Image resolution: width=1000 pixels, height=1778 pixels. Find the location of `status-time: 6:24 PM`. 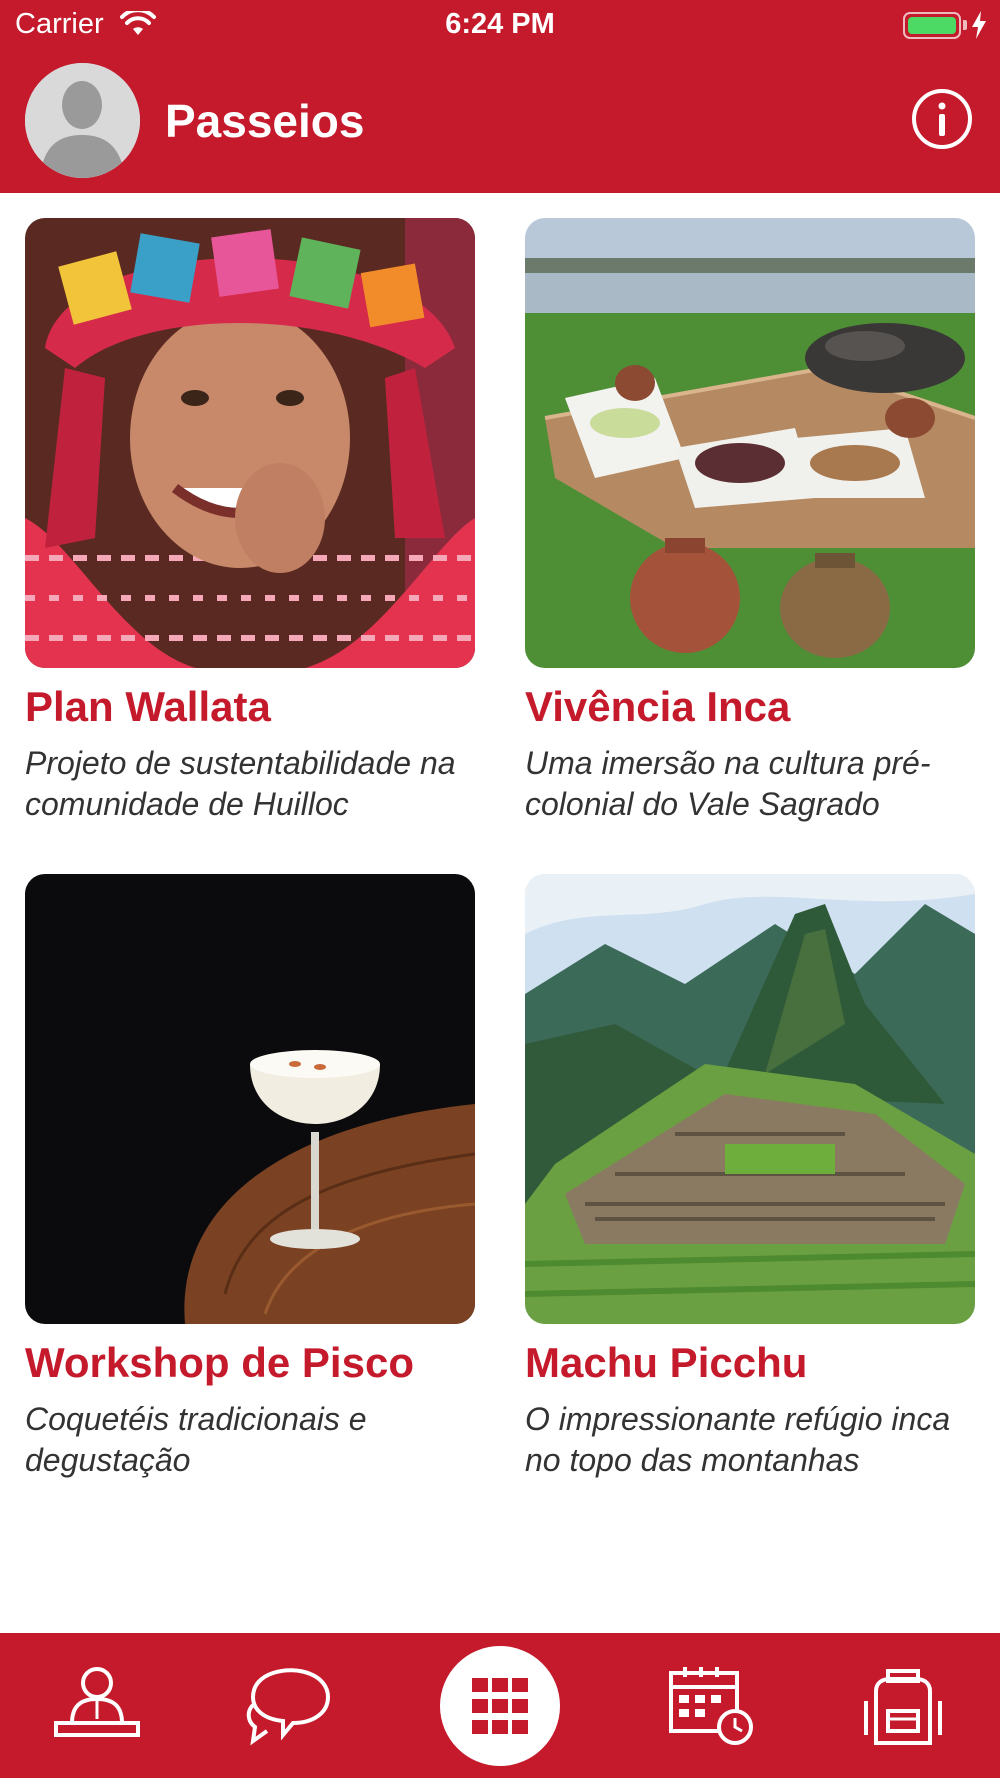

status-time: 6:24 PM is located at coordinates (500, 24).